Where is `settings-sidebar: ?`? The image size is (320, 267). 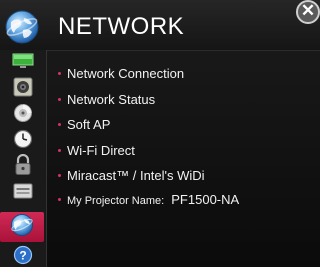 settings-sidebar: ? is located at coordinates (23, 158).